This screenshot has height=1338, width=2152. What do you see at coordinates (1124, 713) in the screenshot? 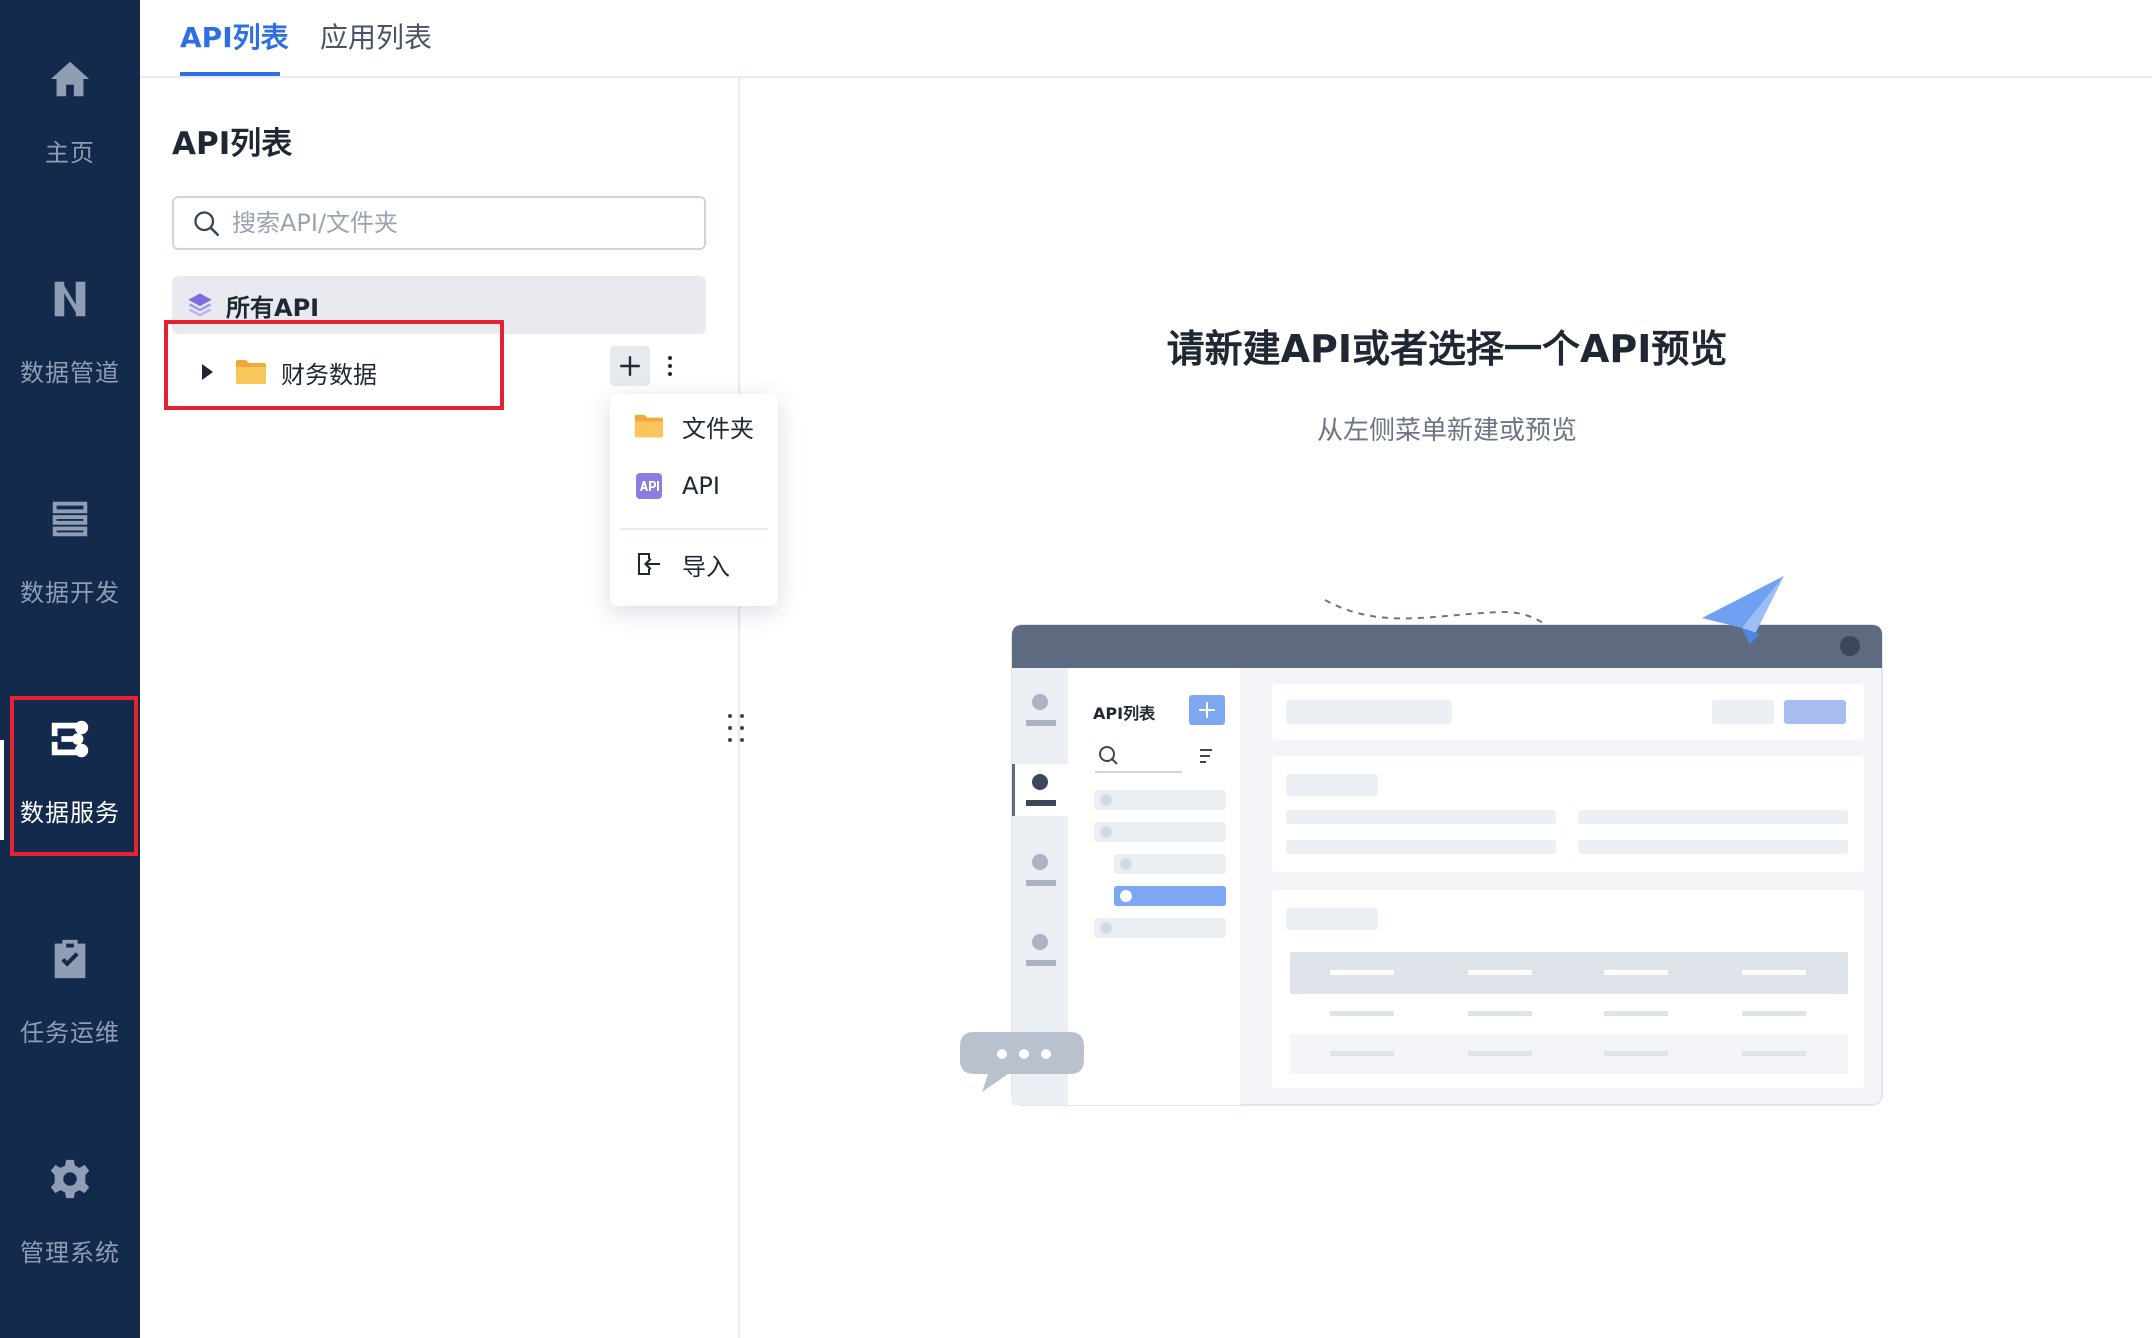
I see `illustration-label: API列表` at bounding box center [1124, 713].